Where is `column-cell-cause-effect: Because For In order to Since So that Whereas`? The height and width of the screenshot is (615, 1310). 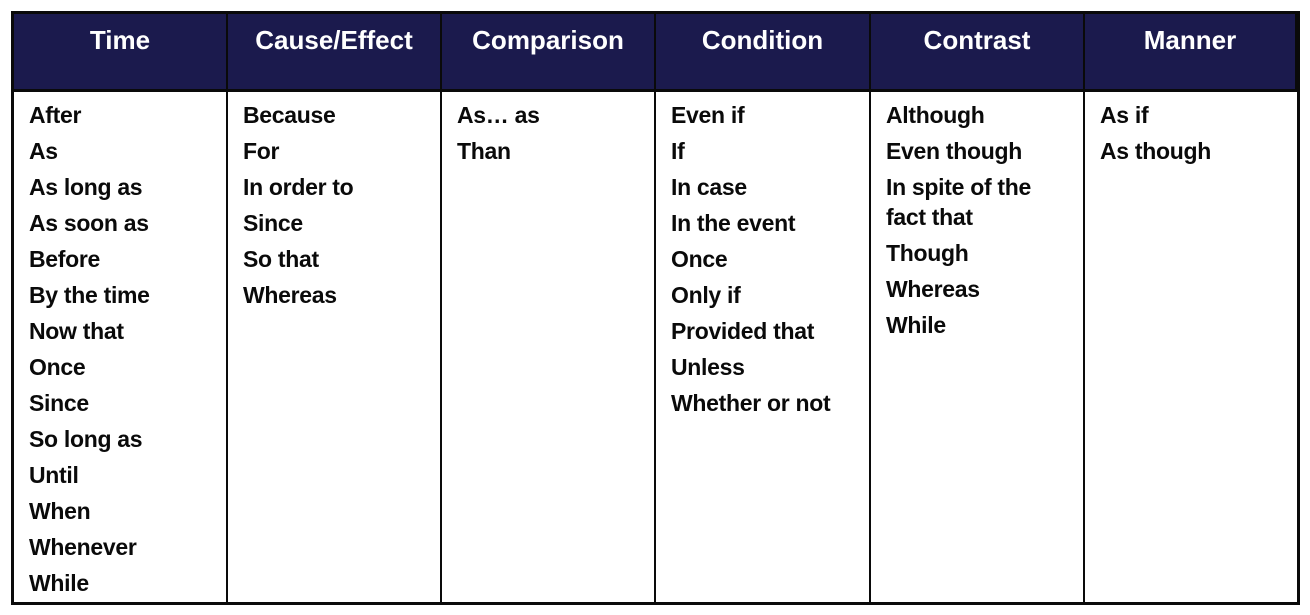
column-cell-cause-effect: Because For In order to Since So that Whereas is located at coordinates (335, 348).